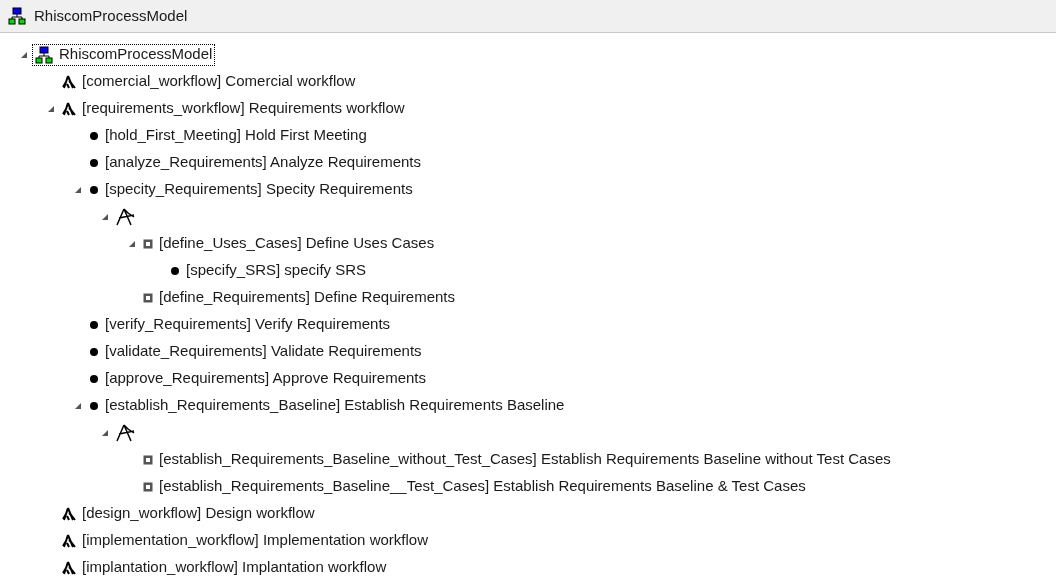  I want to click on tree-item: [specity_Requirements] Specity Requirements, so click(251, 189).